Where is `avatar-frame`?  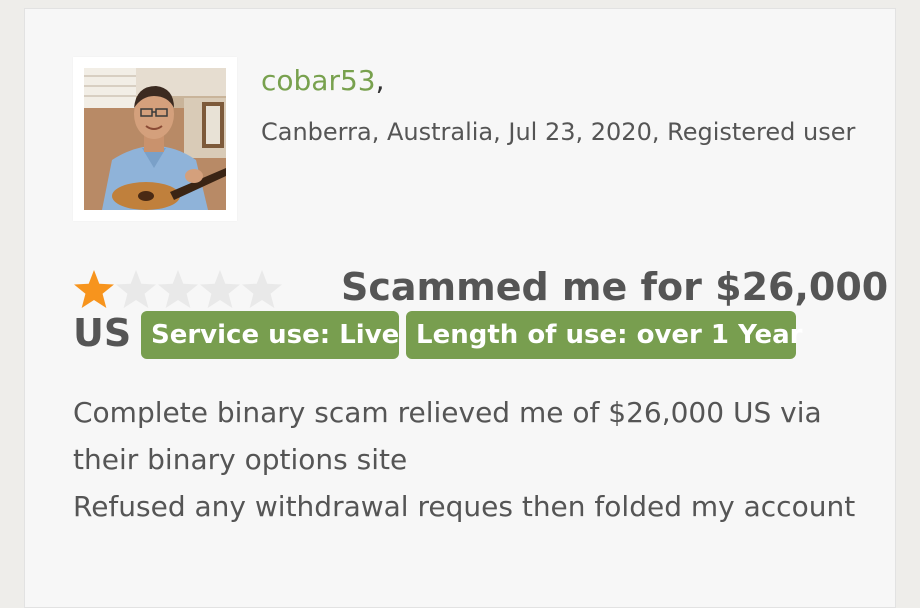
avatar-frame is located at coordinates (155, 139).